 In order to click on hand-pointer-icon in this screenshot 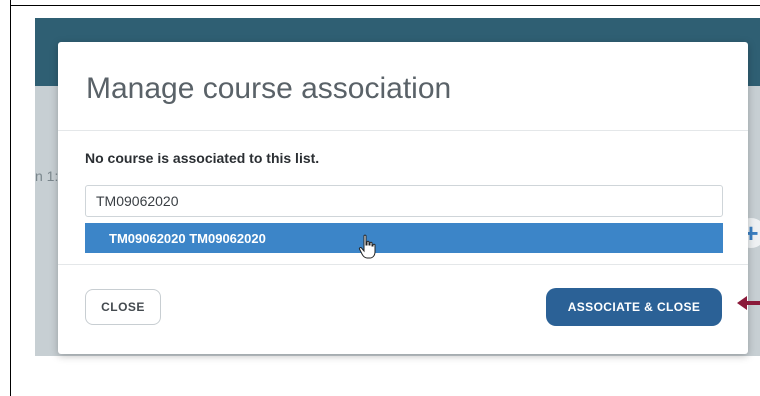, I will do `click(367, 246)`.